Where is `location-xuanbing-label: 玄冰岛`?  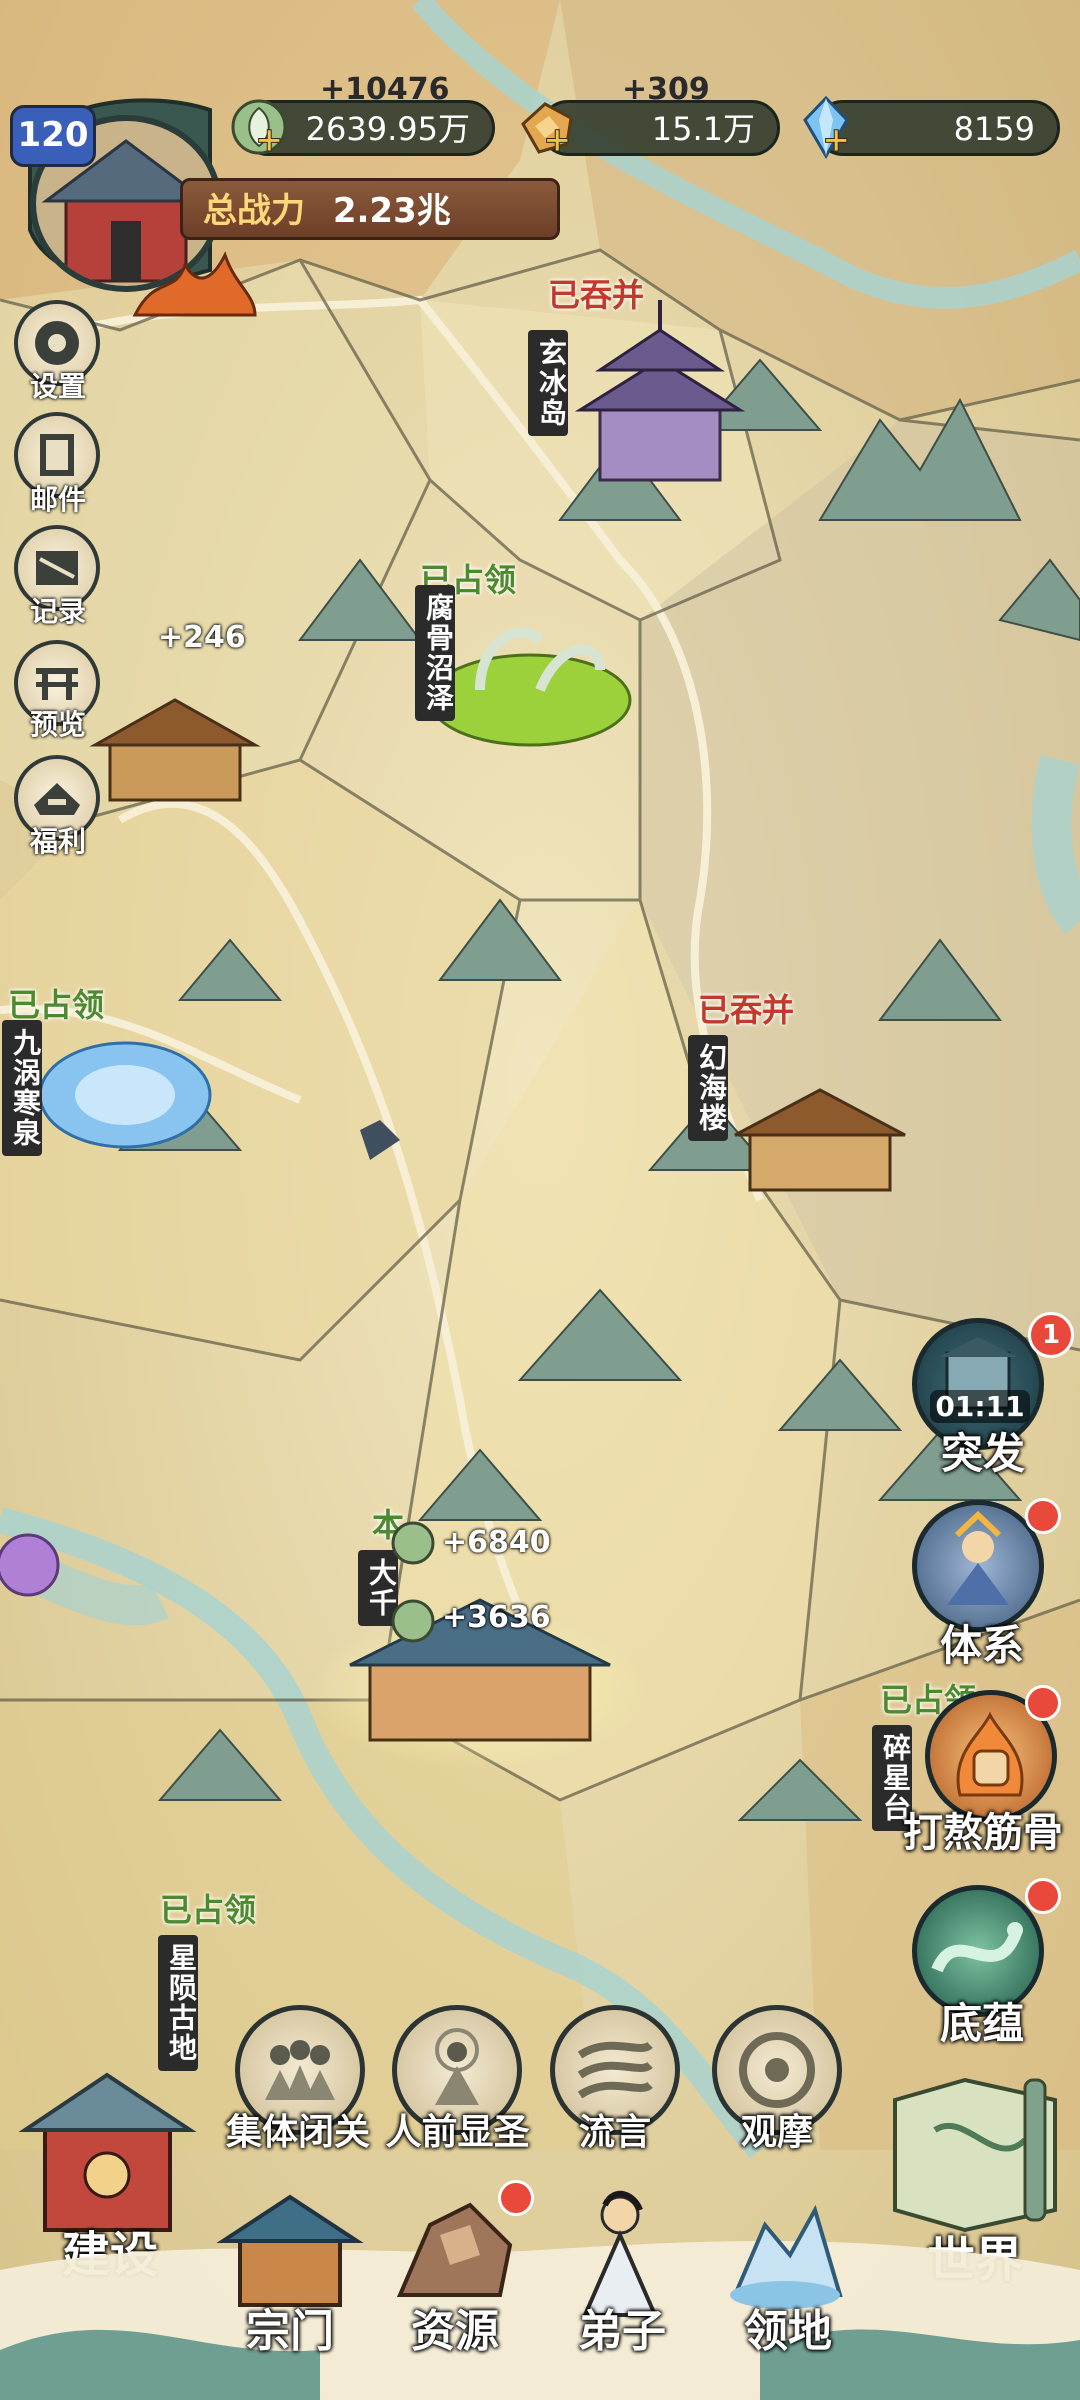 location-xuanbing-label: 玄冰岛 is located at coordinates (548, 383).